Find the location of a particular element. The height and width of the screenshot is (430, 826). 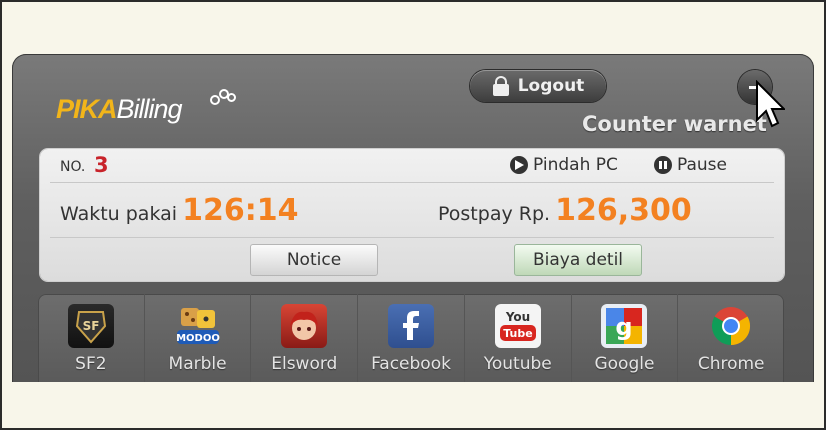

app-sf2: SF SF2 is located at coordinates (91, 339).